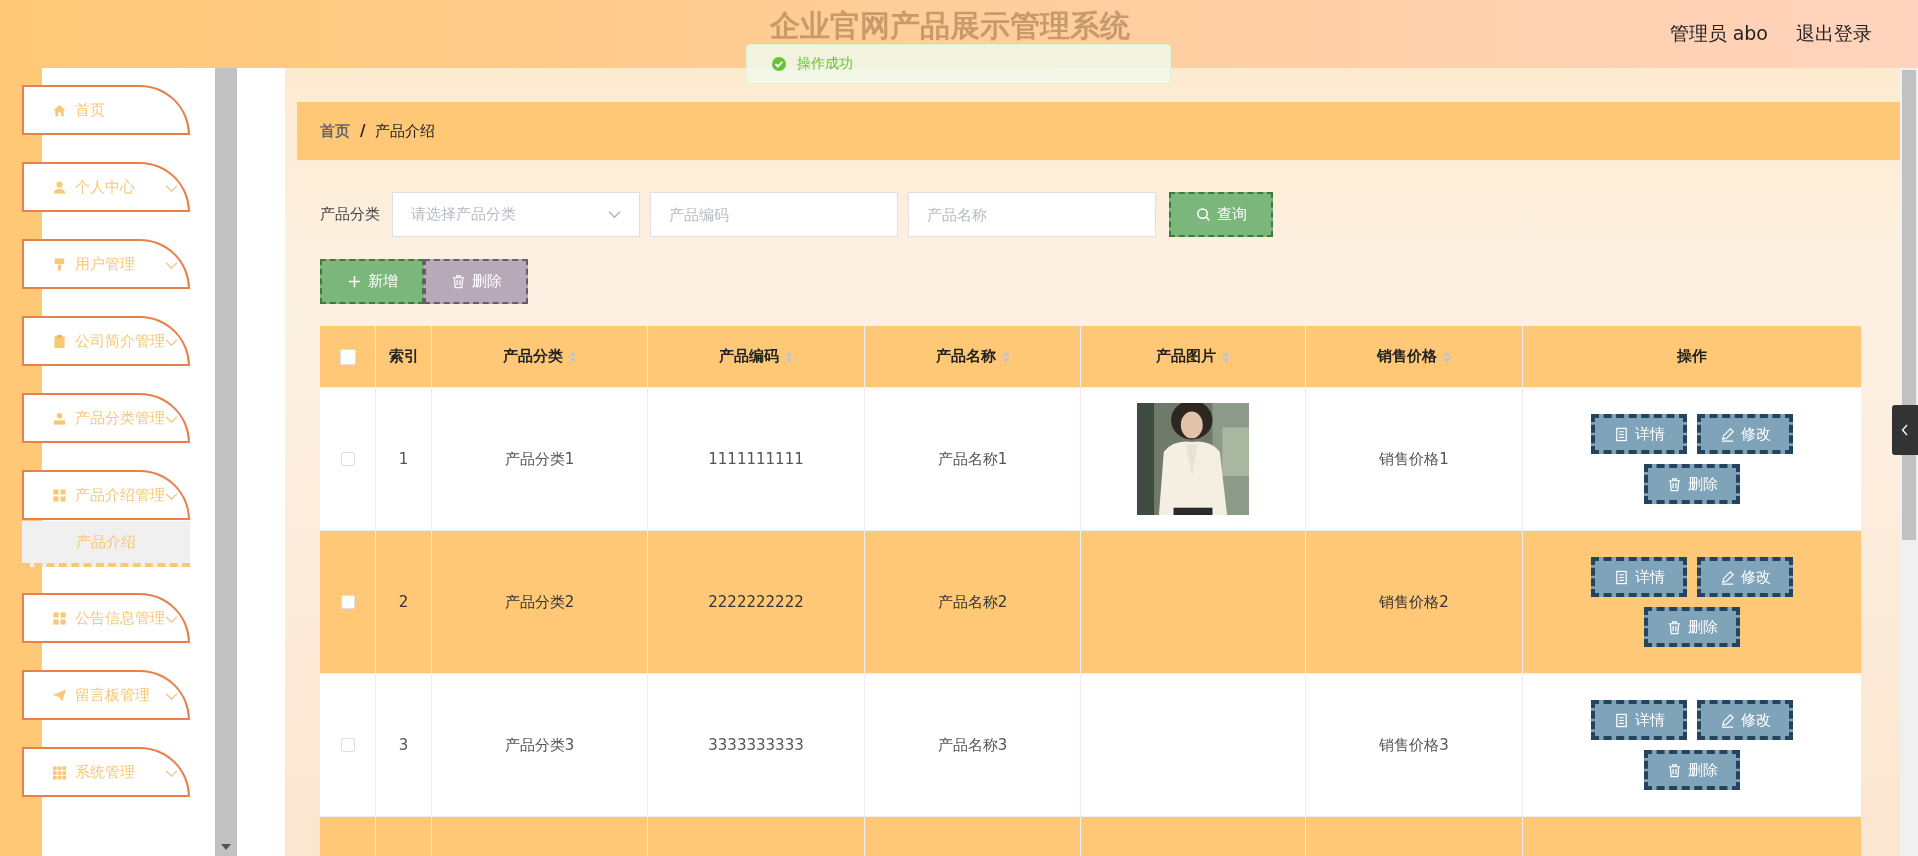 Image resolution: width=1918 pixels, height=856 pixels. I want to click on person-icon, so click(59, 418).